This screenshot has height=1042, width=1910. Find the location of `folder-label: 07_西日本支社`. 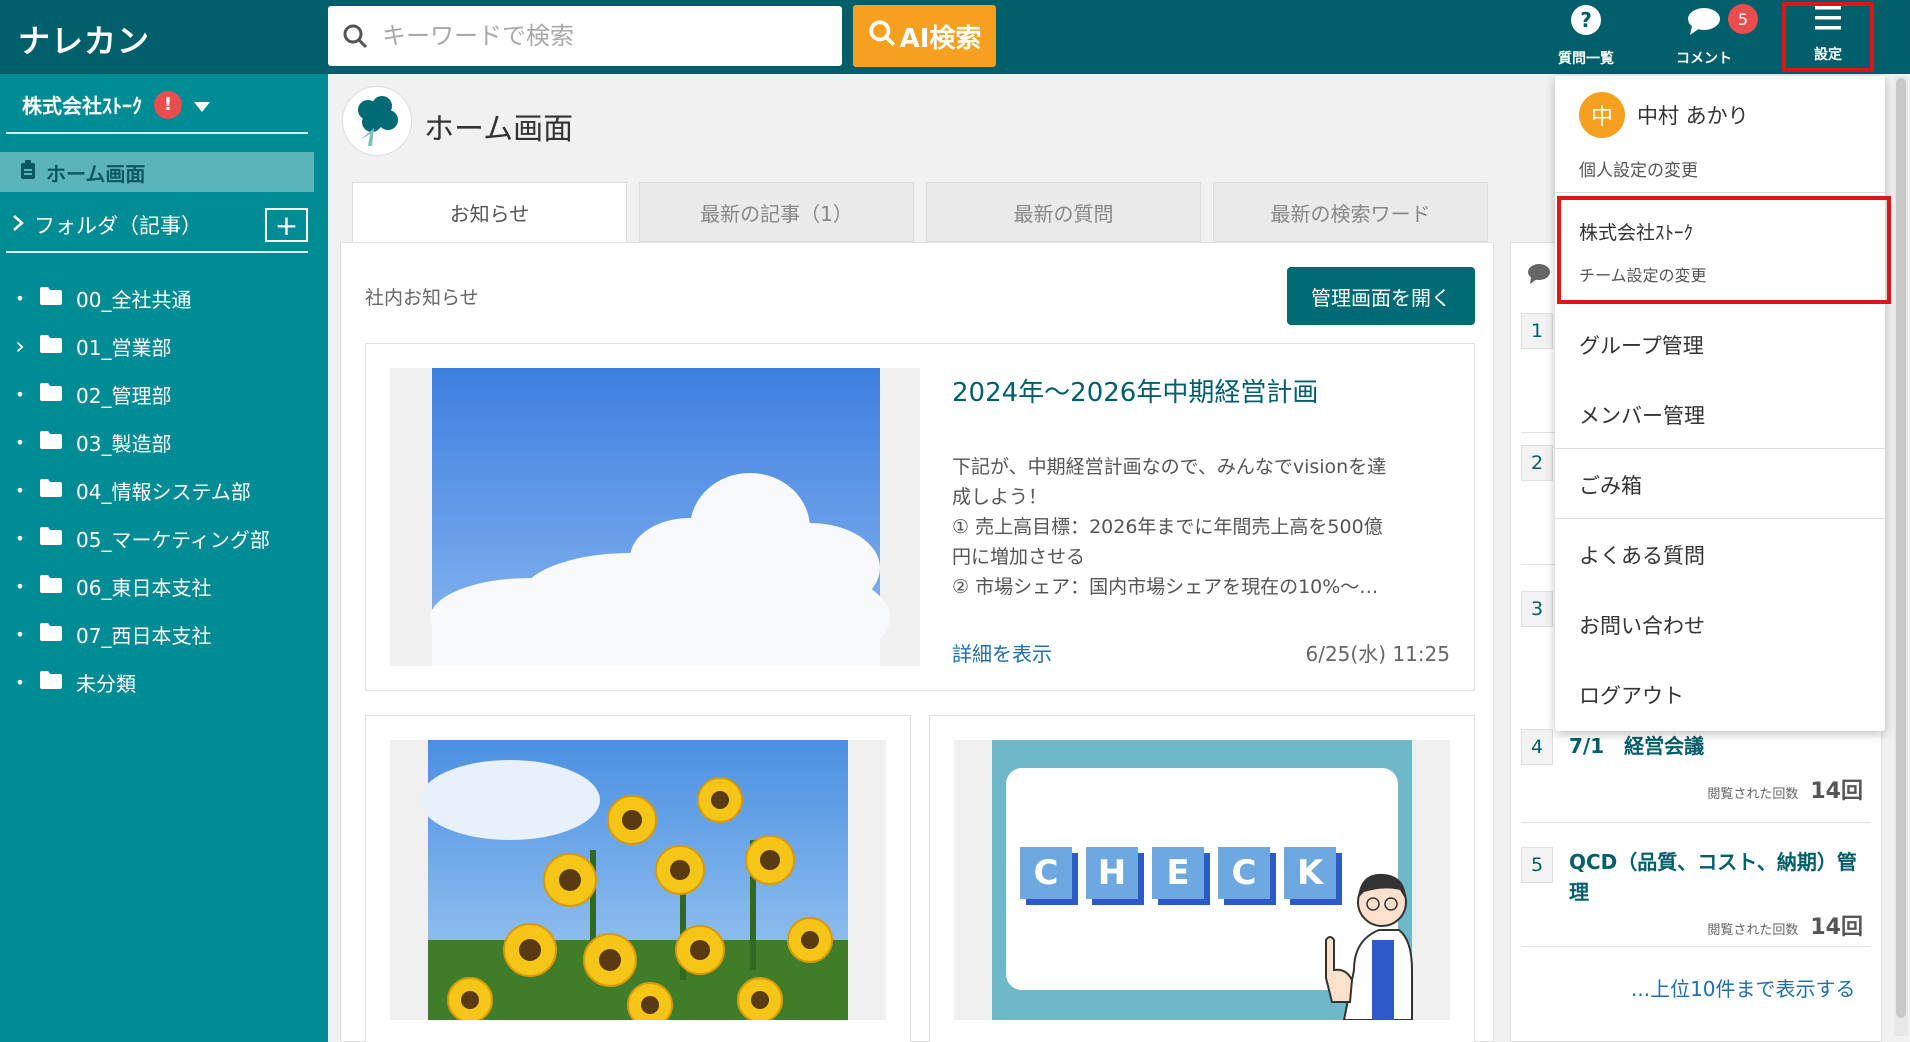

folder-label: 07_西日本支社 is located at coordinates (144, 635).